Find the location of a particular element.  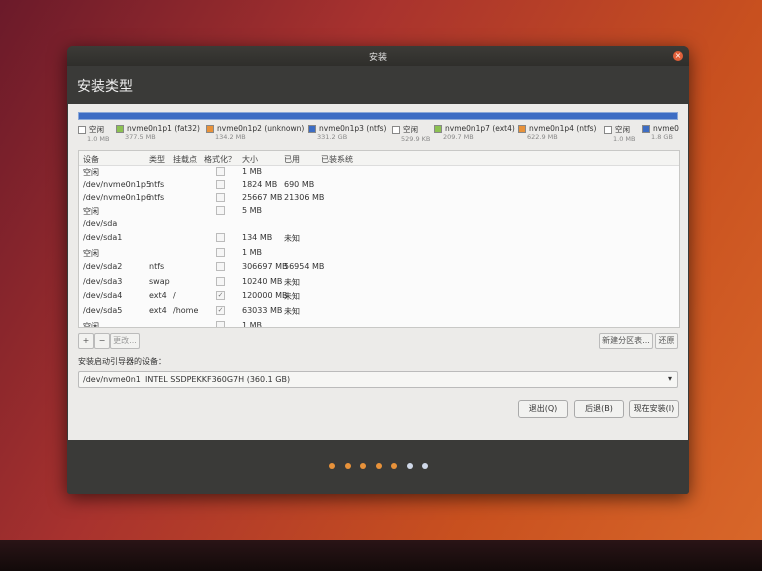

cell-size: 63033 MB is located at coordinates (262, 310).